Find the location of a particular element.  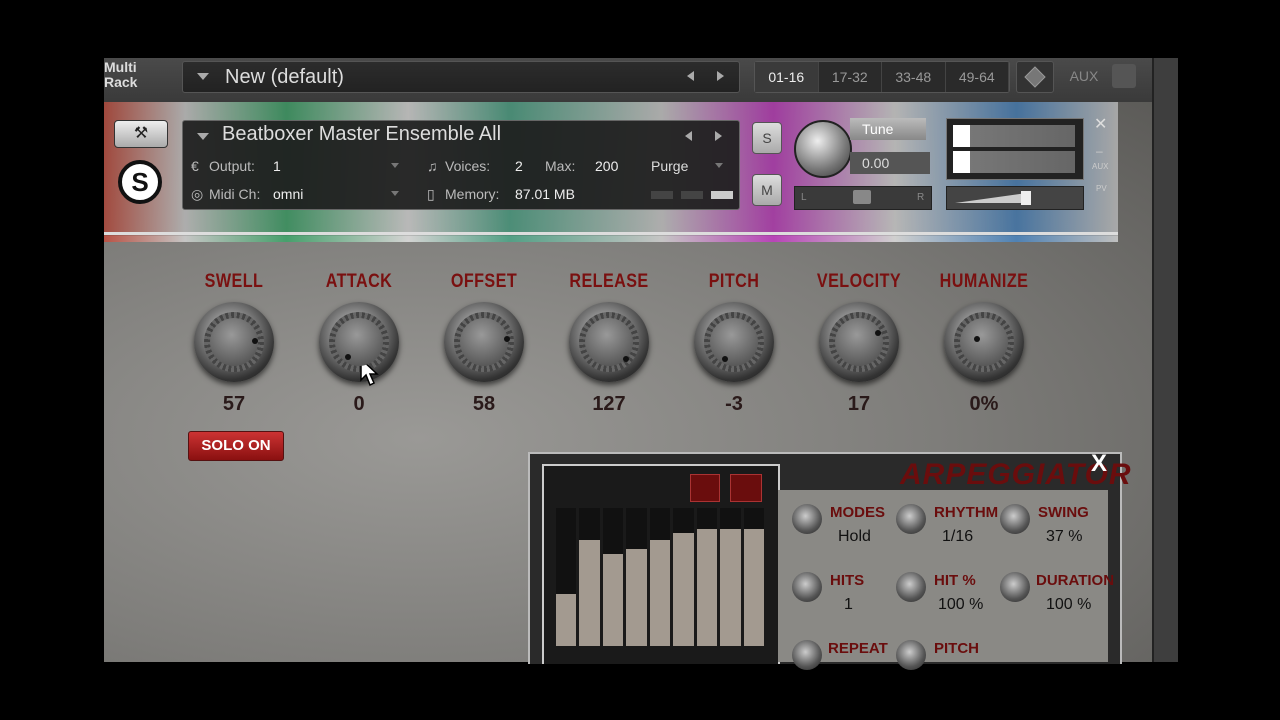

release-knob is located at coordinates (609, 342).